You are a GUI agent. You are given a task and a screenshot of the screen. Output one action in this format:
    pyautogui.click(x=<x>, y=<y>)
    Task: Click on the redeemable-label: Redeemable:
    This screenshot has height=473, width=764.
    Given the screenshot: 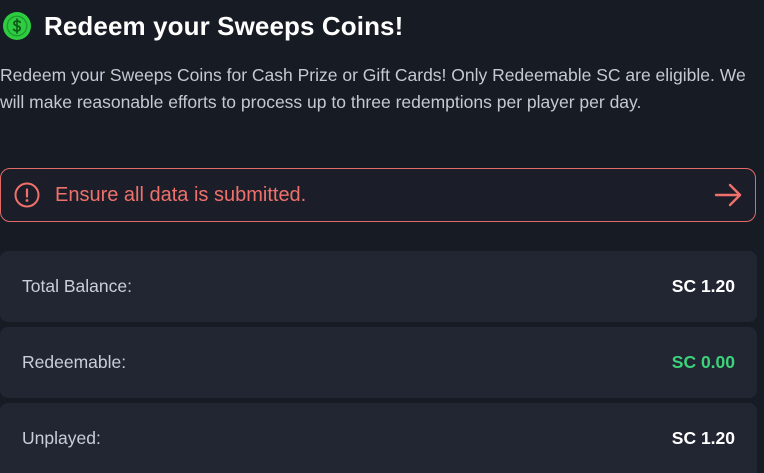 What is the action you would take?
    pyautogui.click(x=74, y=362)
    